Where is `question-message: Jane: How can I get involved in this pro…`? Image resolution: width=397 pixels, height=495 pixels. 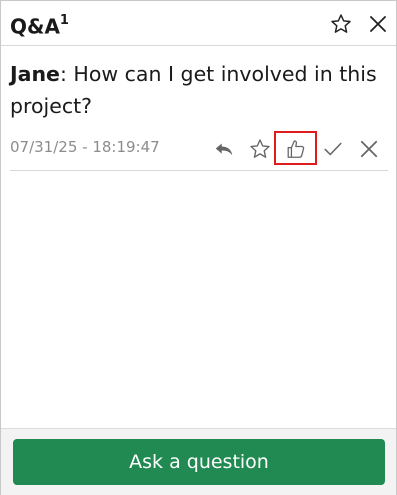 question-message: Jane: How can I get involved in this pro… is located at coordinates (195, 90).